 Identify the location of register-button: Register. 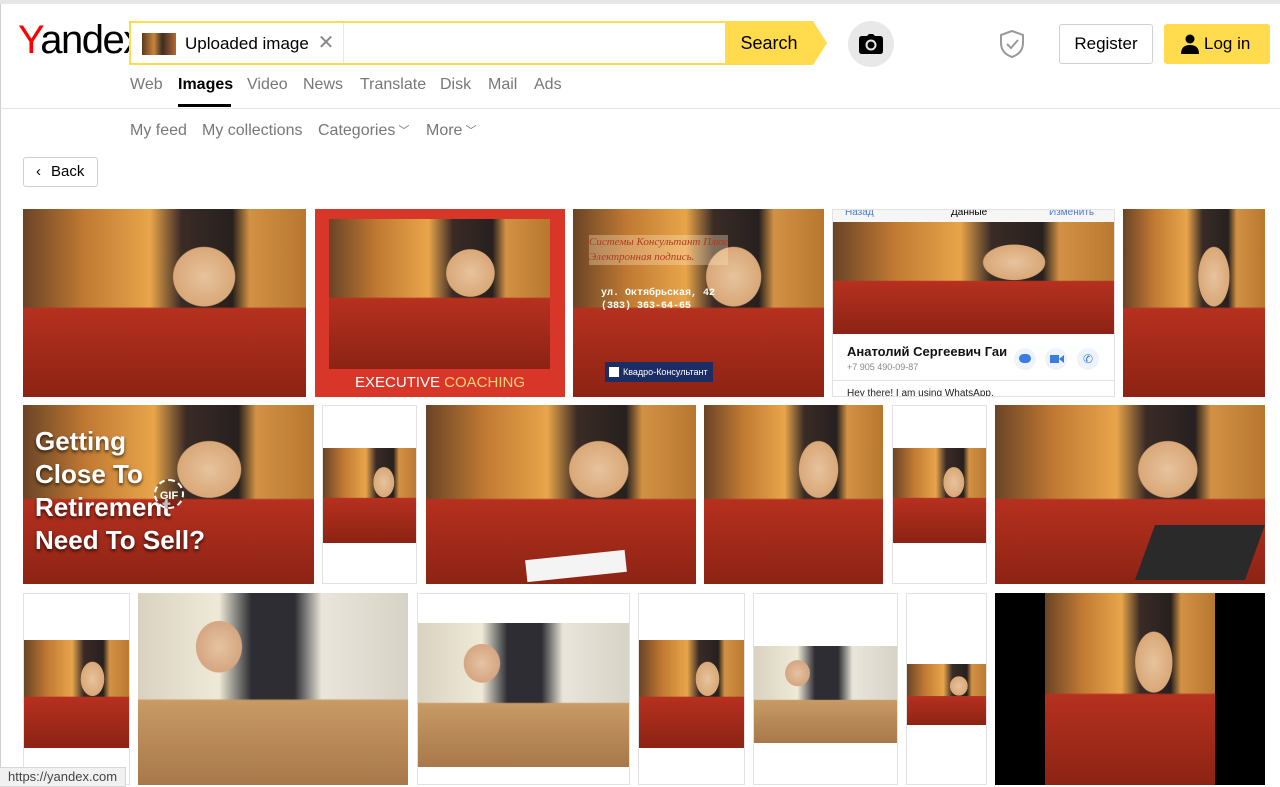
(1106, 44).